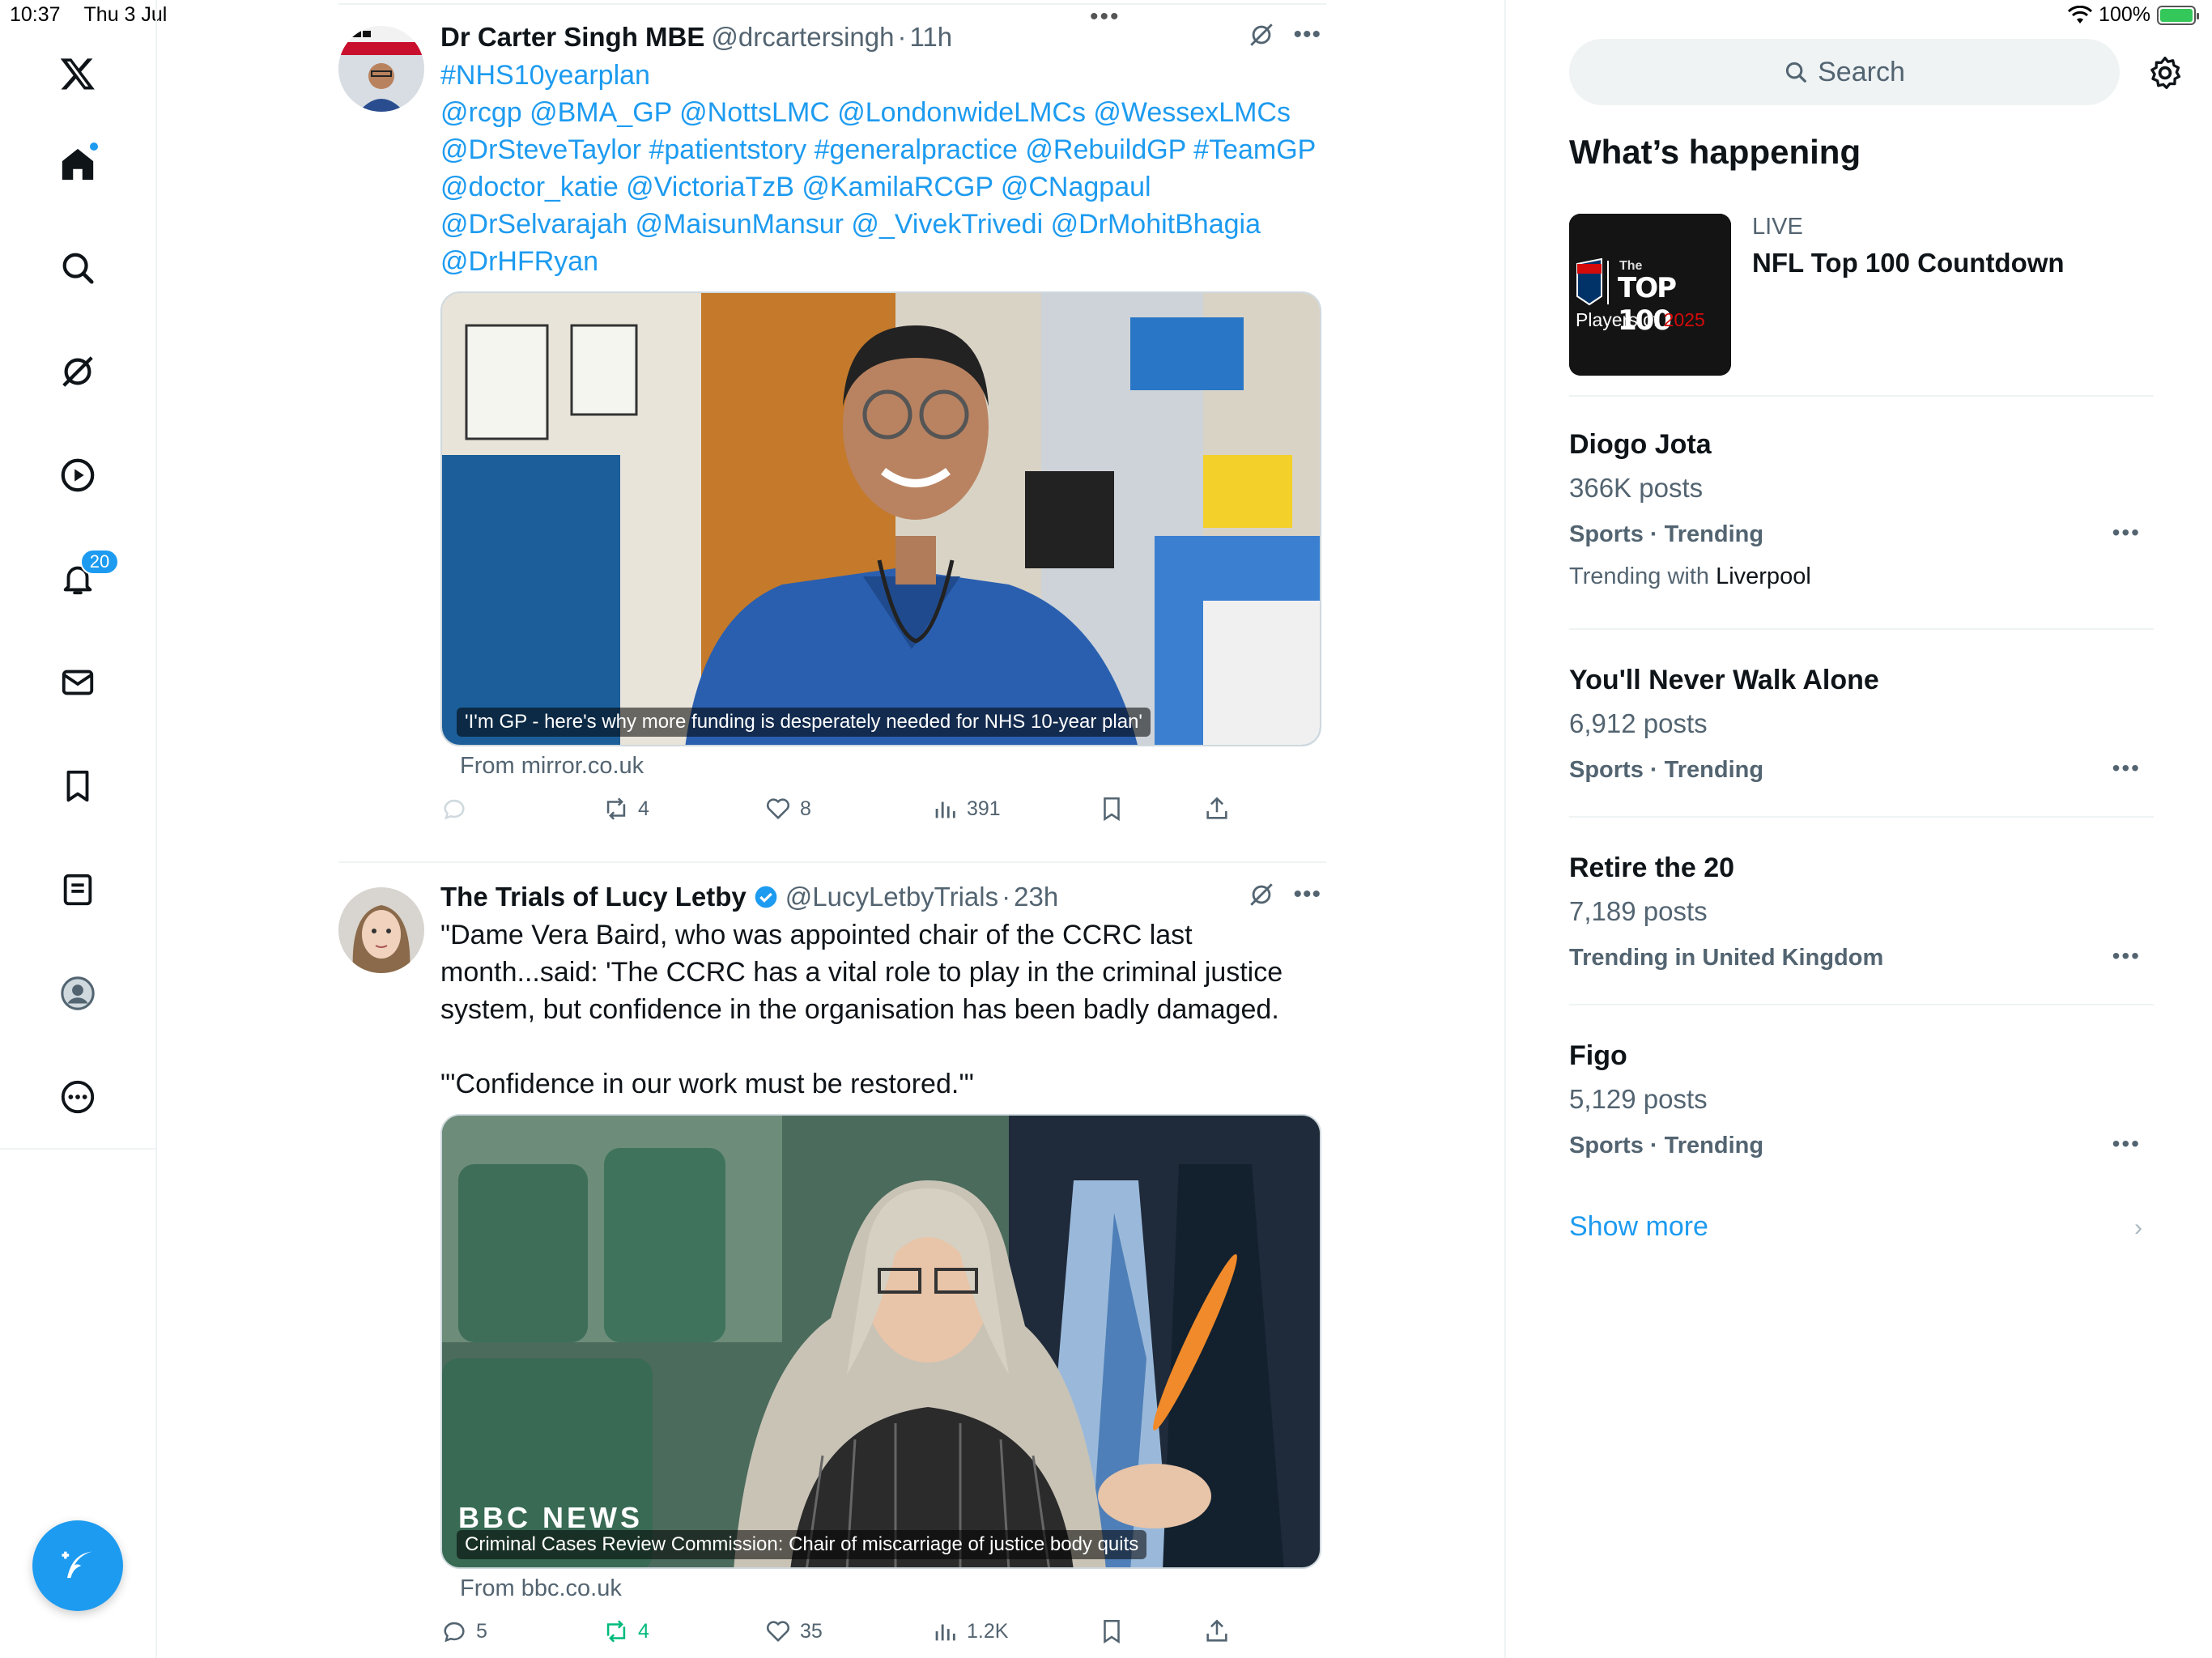 The width and height of the screenshot is (2212, 1658). What do you see at coordinates (1015, 809) in the screenshot?
I see `views-button: 391` at bounding box center [1015, 809].